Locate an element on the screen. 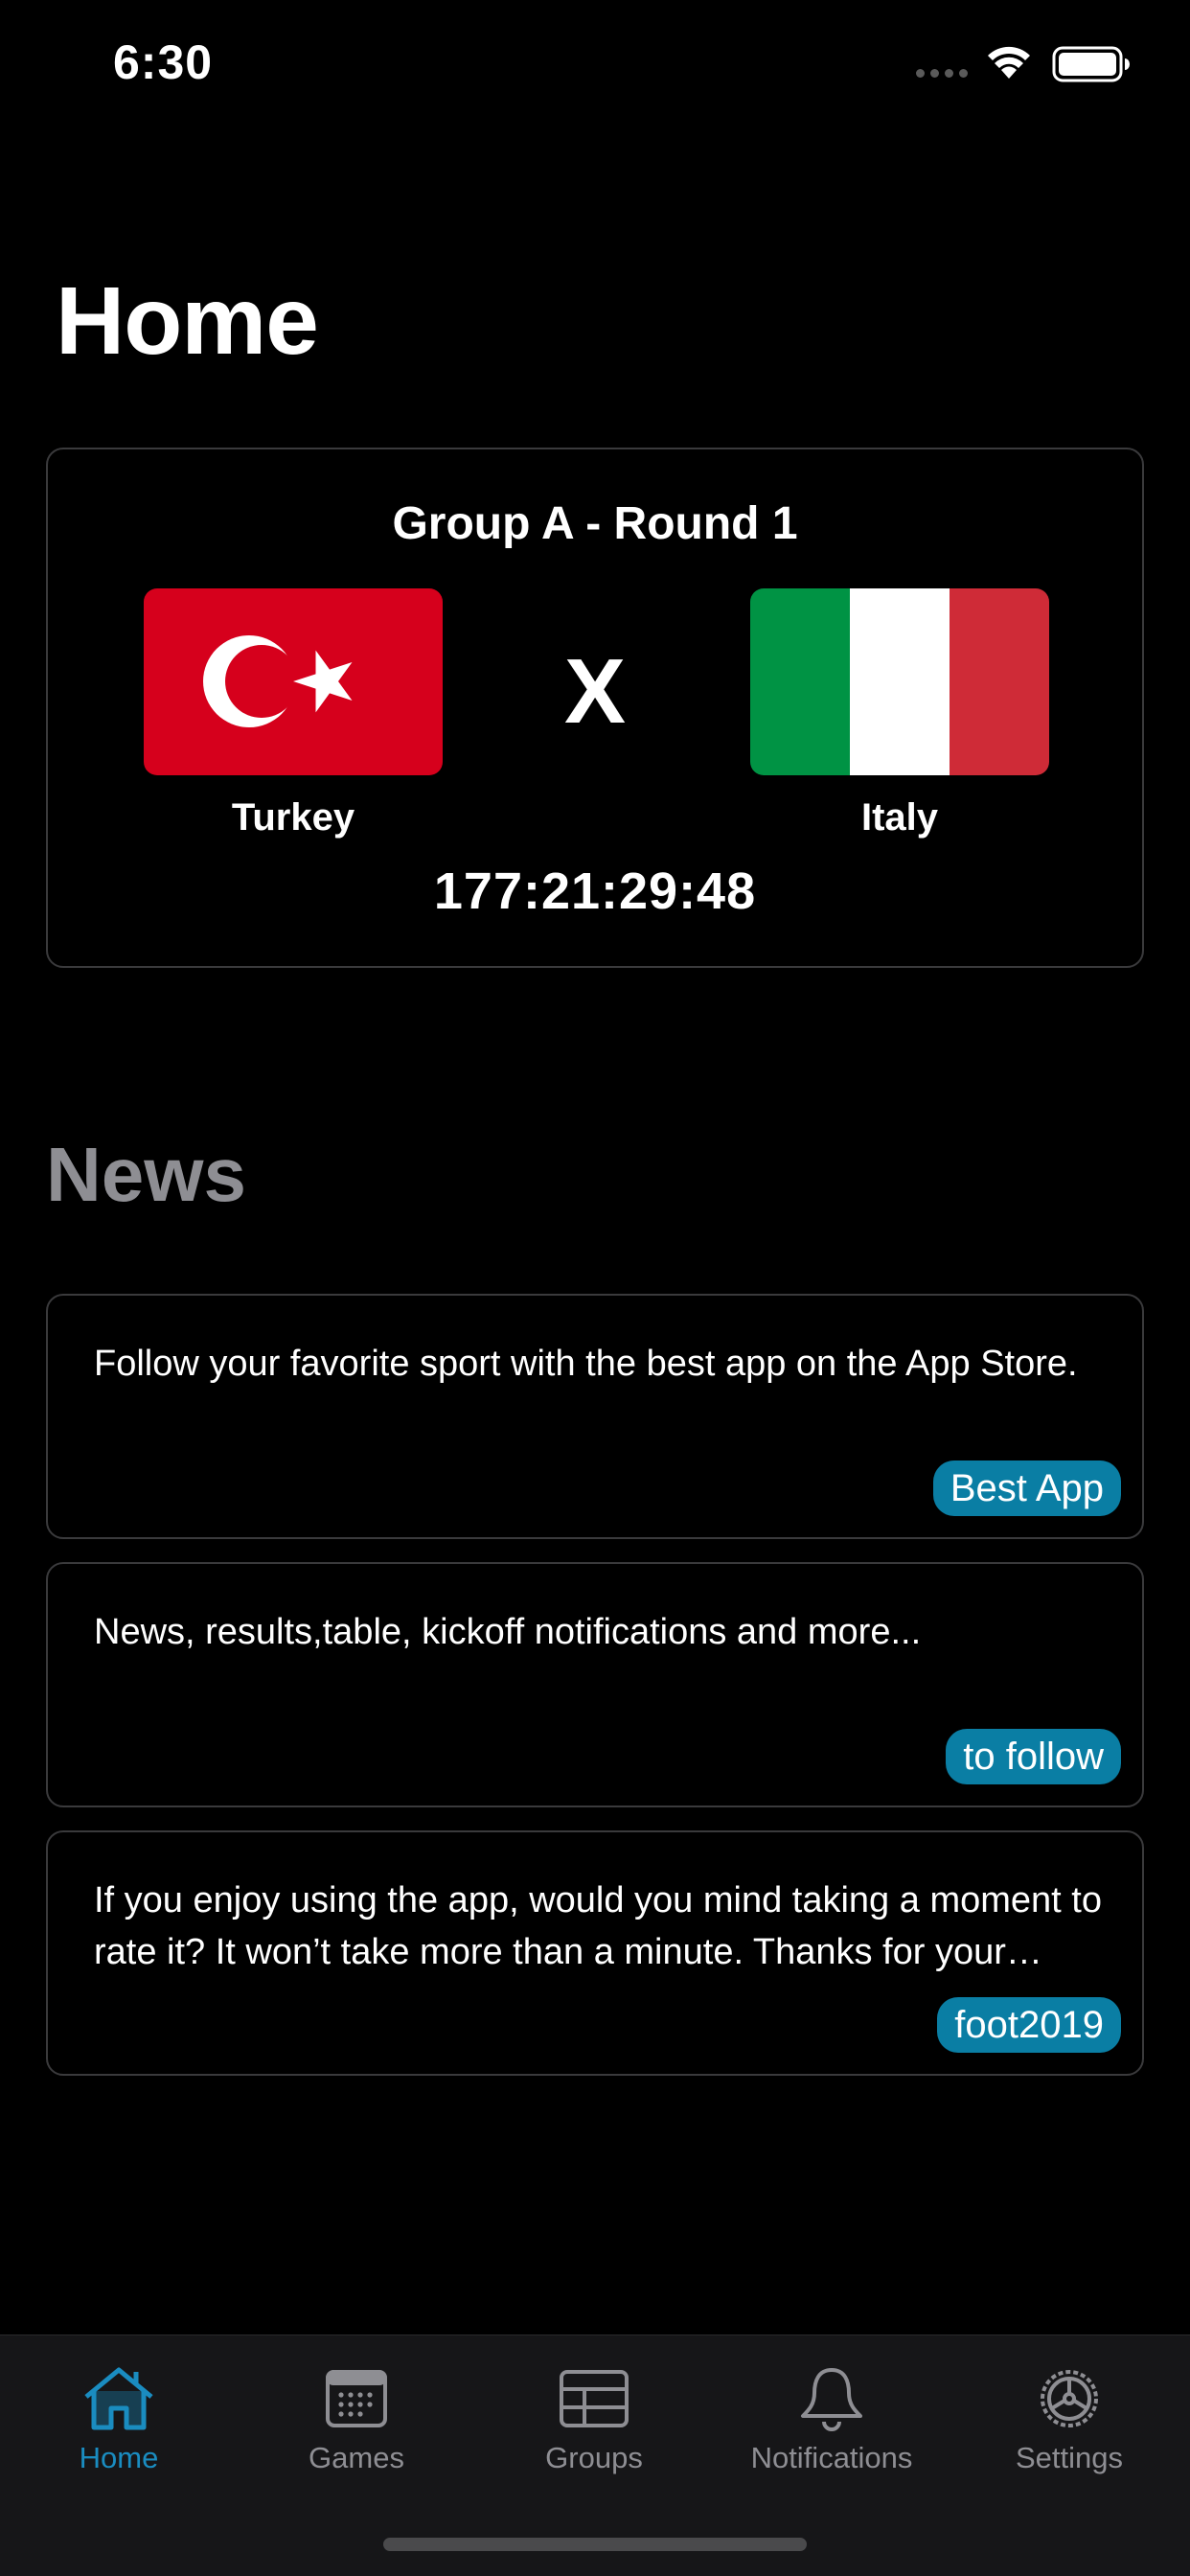 The height and width of the screenshot is (2576, 1190). table-icon is located at coordinates (594, 2398).